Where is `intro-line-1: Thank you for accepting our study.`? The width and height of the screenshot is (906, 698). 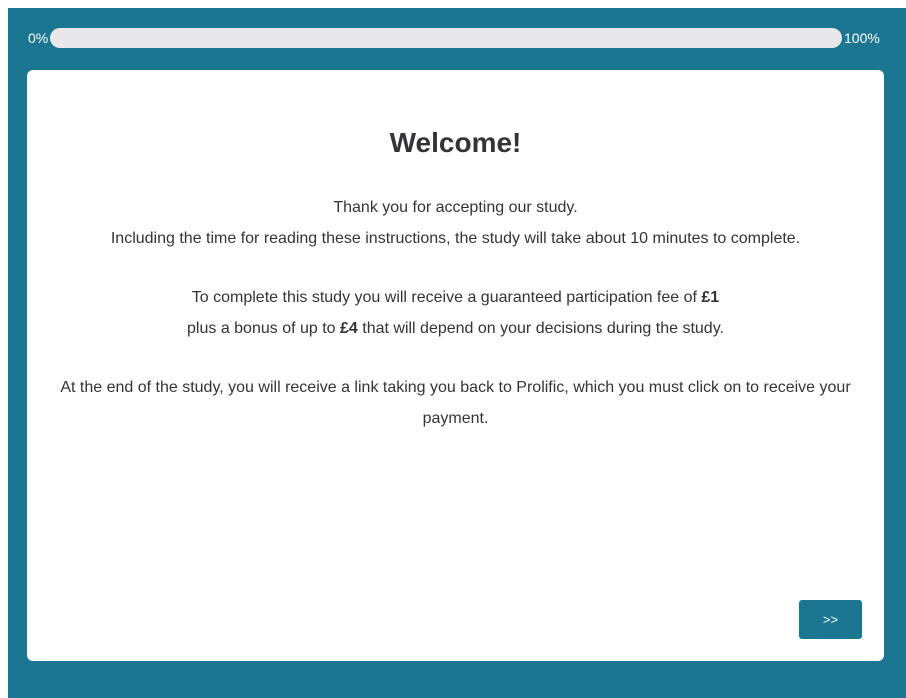
intro-line-1: Thank you for accepting our study. is located at coordinates (455, 207).